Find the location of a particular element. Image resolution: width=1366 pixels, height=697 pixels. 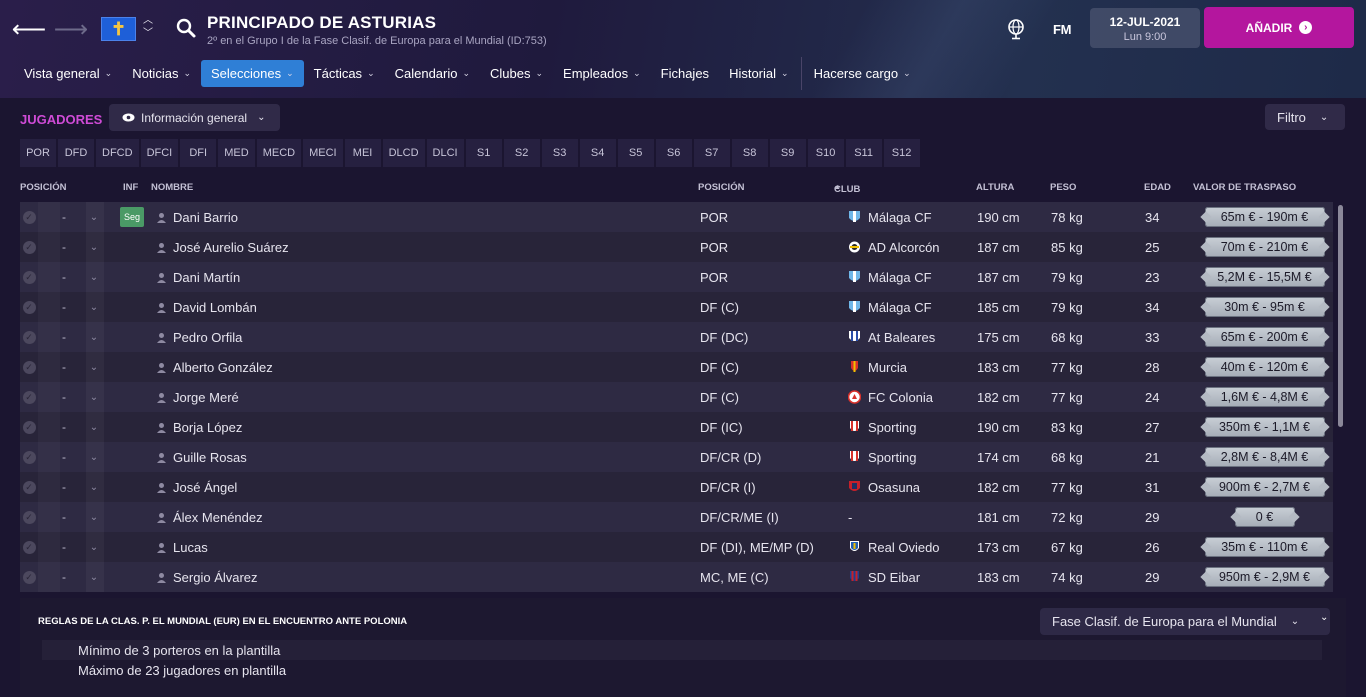

col-edad: EDAD is located at coordinates (1157, 187).